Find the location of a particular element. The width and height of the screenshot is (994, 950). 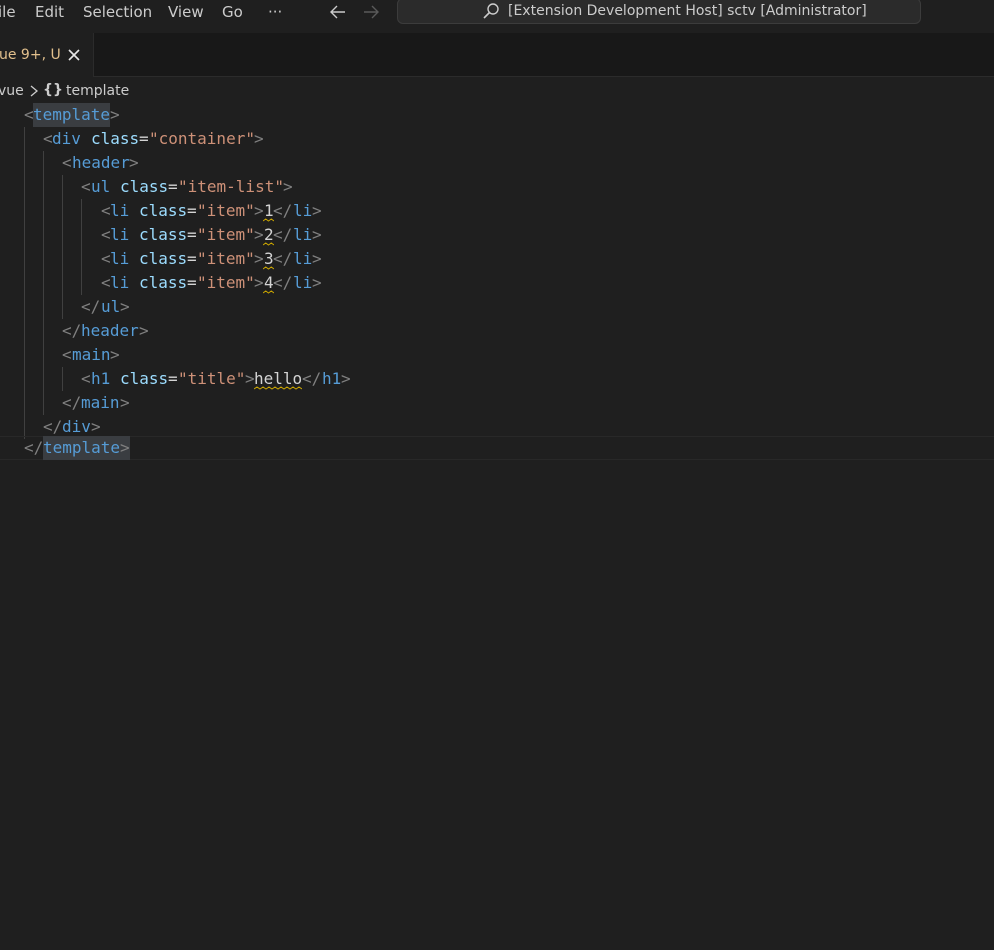

code-line: </ header > is located at coordinates (497, 331).